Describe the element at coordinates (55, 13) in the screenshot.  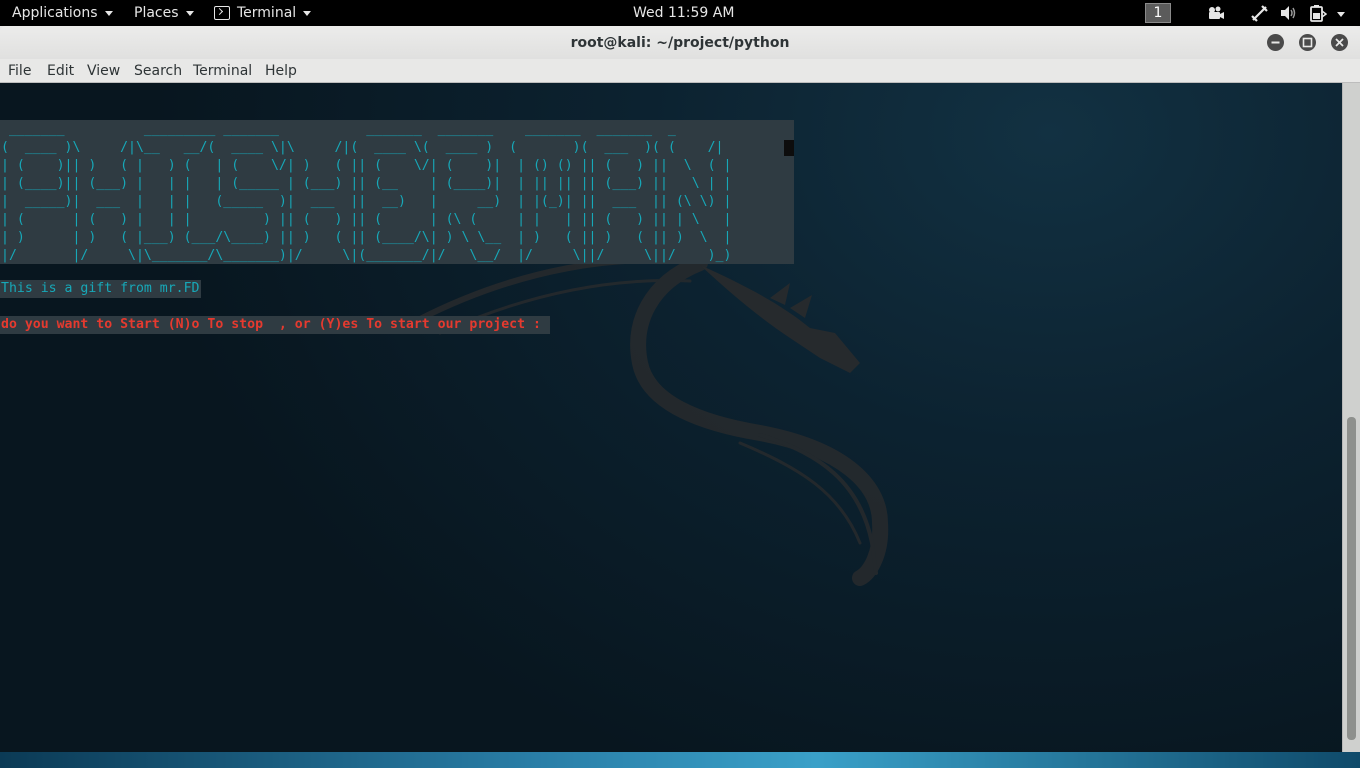
I see `applications-label: Applications` at that location.